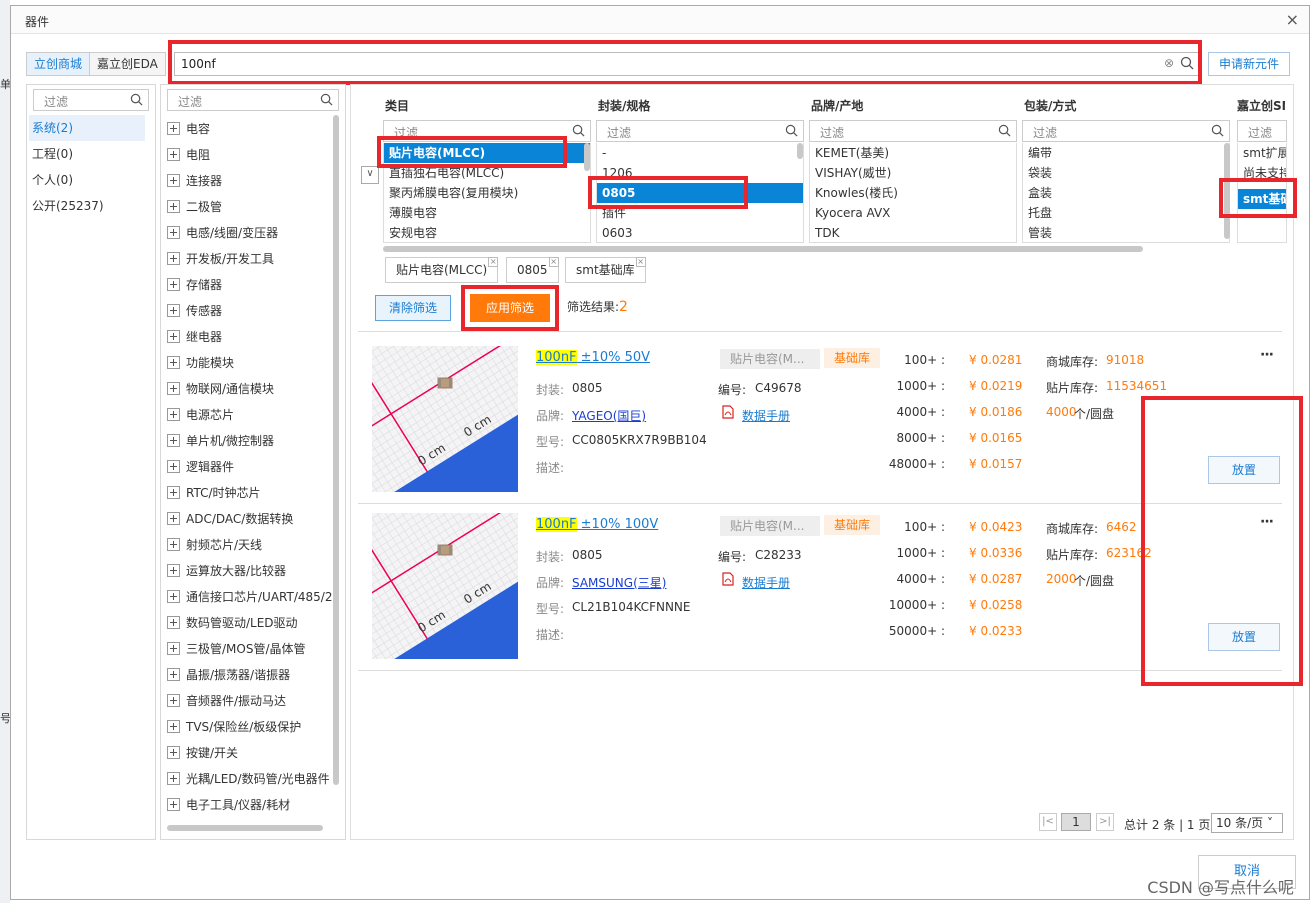  Describe the element at coordinates (252, 674) in the screenshot. I see `category-item: 晶振/振荡器/谐振器` at that location.